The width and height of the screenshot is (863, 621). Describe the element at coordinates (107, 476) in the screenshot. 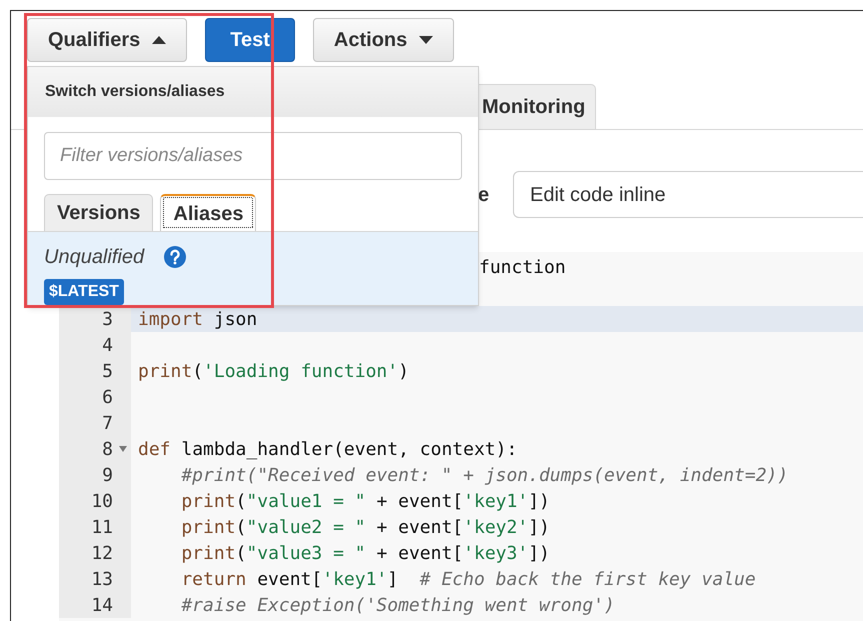

I see `line-number: 9` at that location.